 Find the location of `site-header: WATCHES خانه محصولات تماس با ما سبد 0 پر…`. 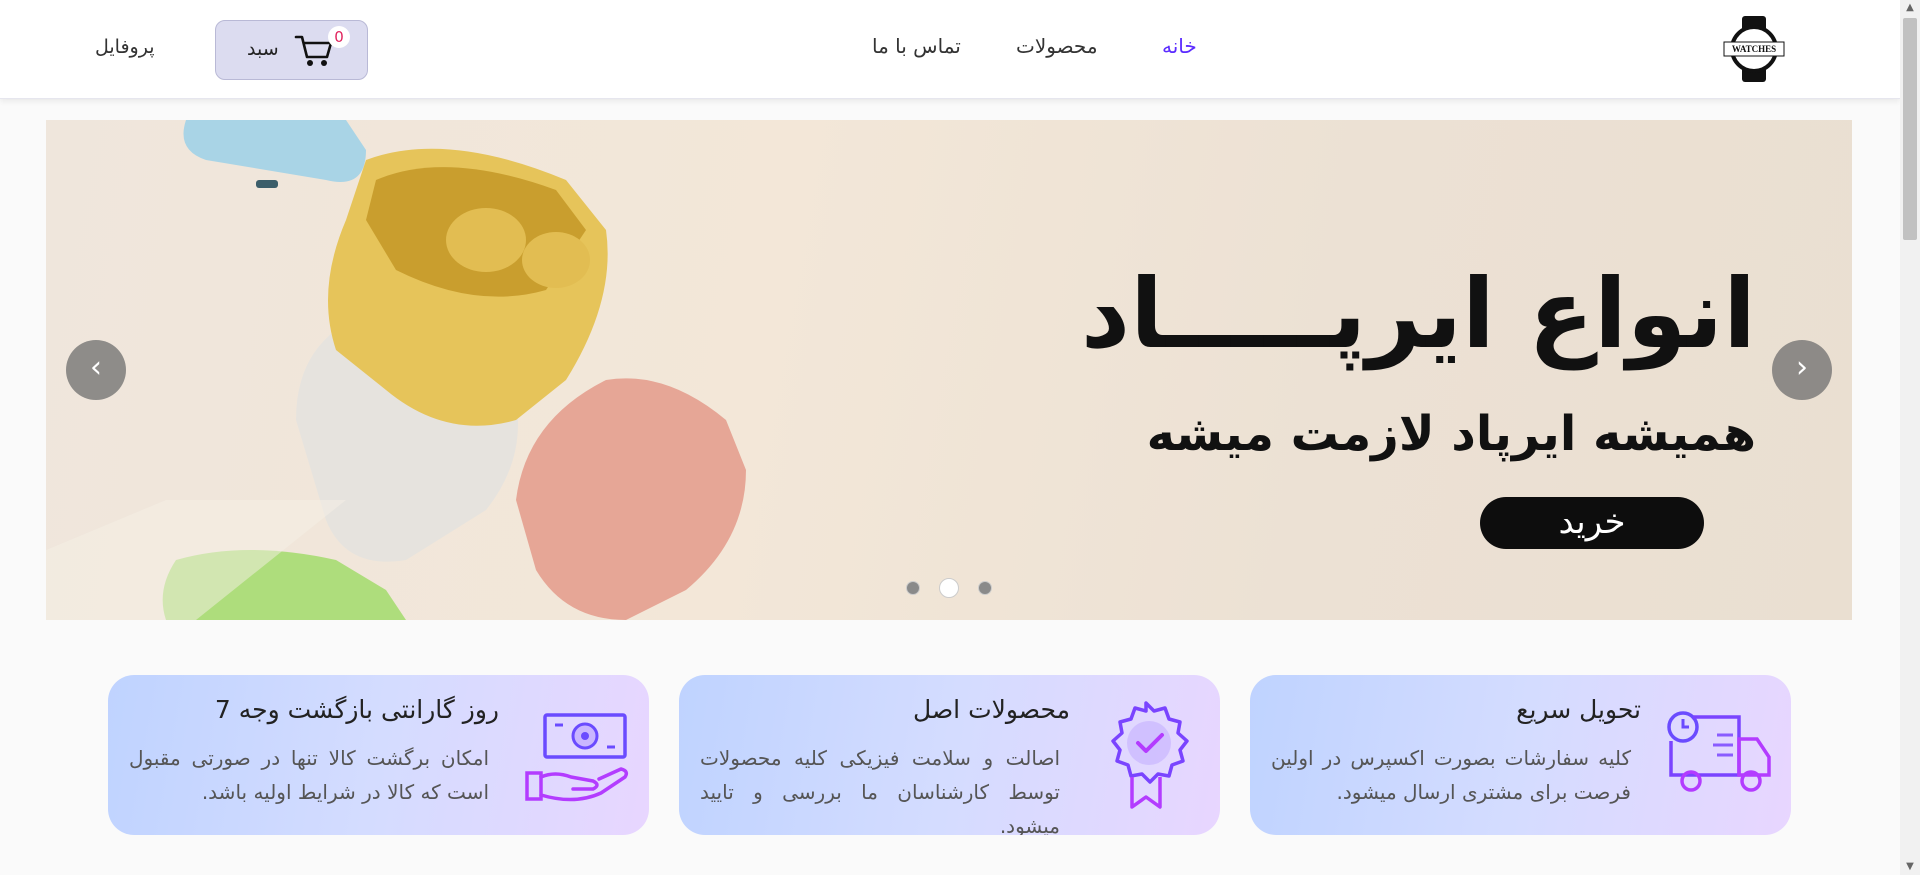

site-header: WATCHES خانه محصولات تماس با ما سبد 0 پر… is located at coordinates (950, 49).